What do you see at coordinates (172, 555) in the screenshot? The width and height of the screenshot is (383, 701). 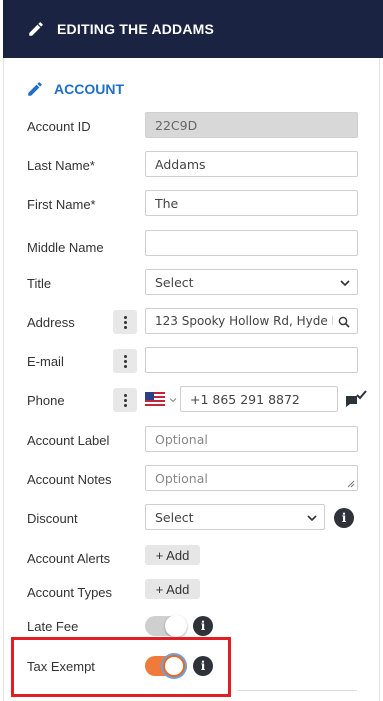 I see `add-account-alert-button: + Add` at bounding box center [172, 555].